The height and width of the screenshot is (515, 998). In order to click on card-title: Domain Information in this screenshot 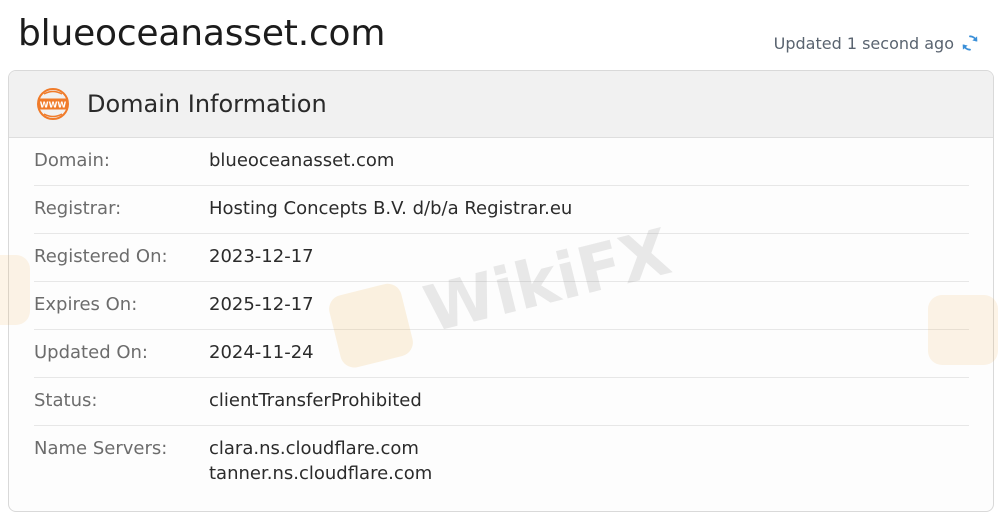, I will do `click(207, 104)`.